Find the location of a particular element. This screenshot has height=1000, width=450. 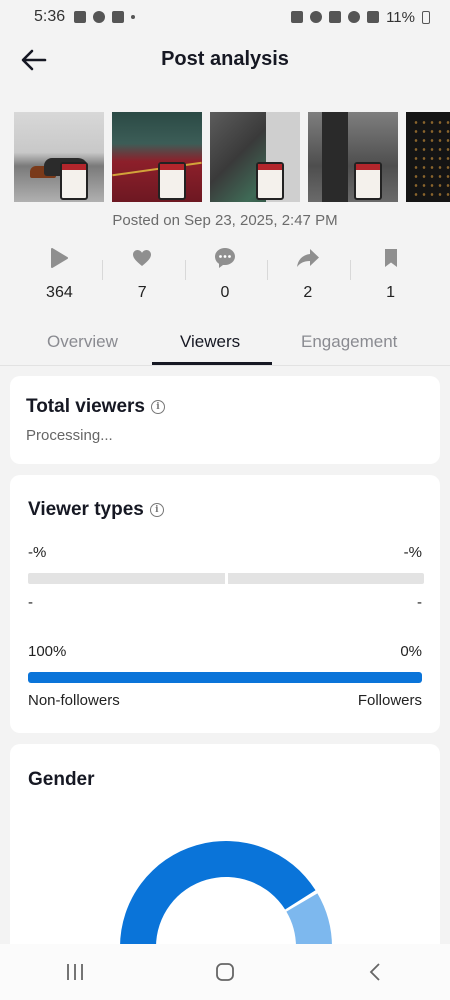

play-icon is located at coordinates (60, 258).